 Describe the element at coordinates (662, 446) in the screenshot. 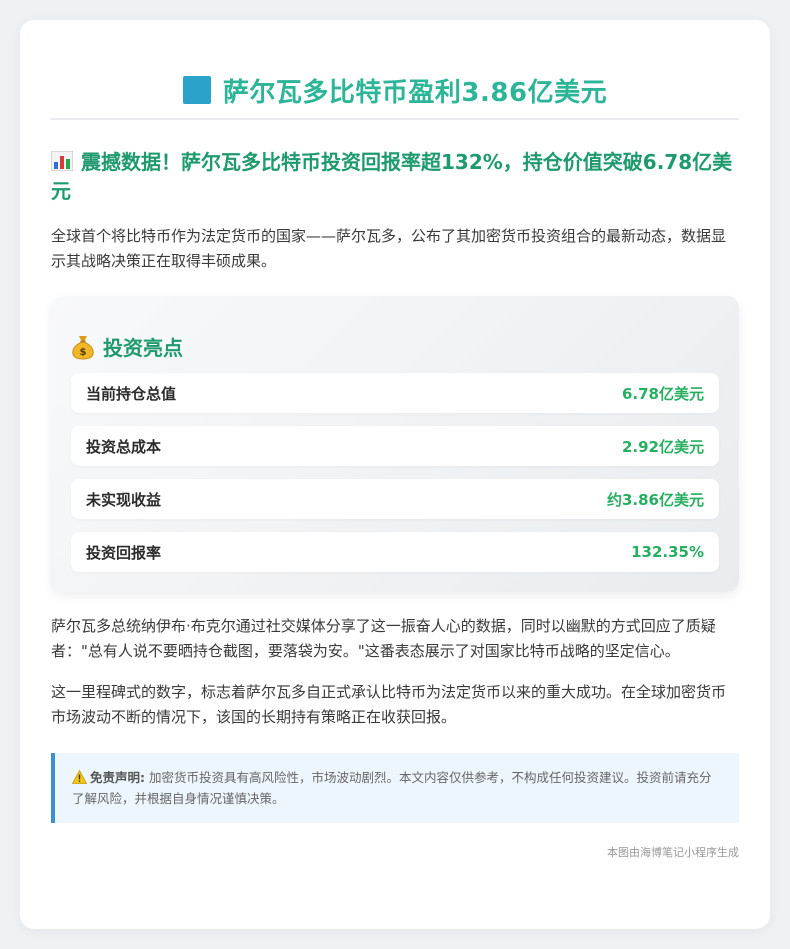

I see `highlight-value: 2.92亿美元` at that location.